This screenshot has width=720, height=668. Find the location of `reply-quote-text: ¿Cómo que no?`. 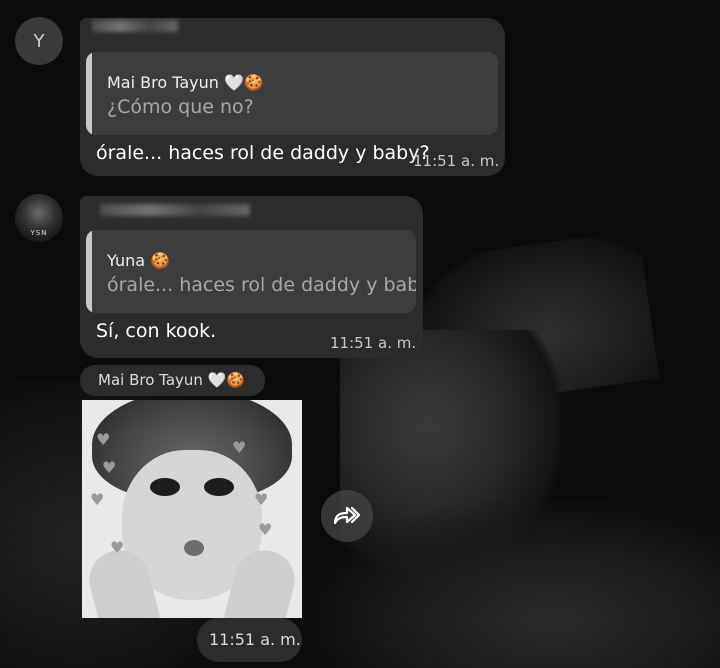

reply-quote-text: ¿Cómo que no? is located at coordinates (180, 107).